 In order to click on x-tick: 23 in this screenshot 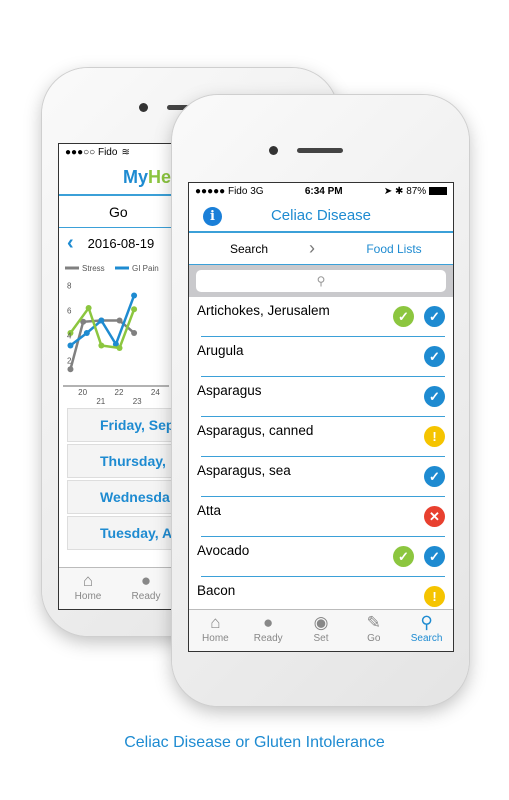, I will do `click(137, 401)`.